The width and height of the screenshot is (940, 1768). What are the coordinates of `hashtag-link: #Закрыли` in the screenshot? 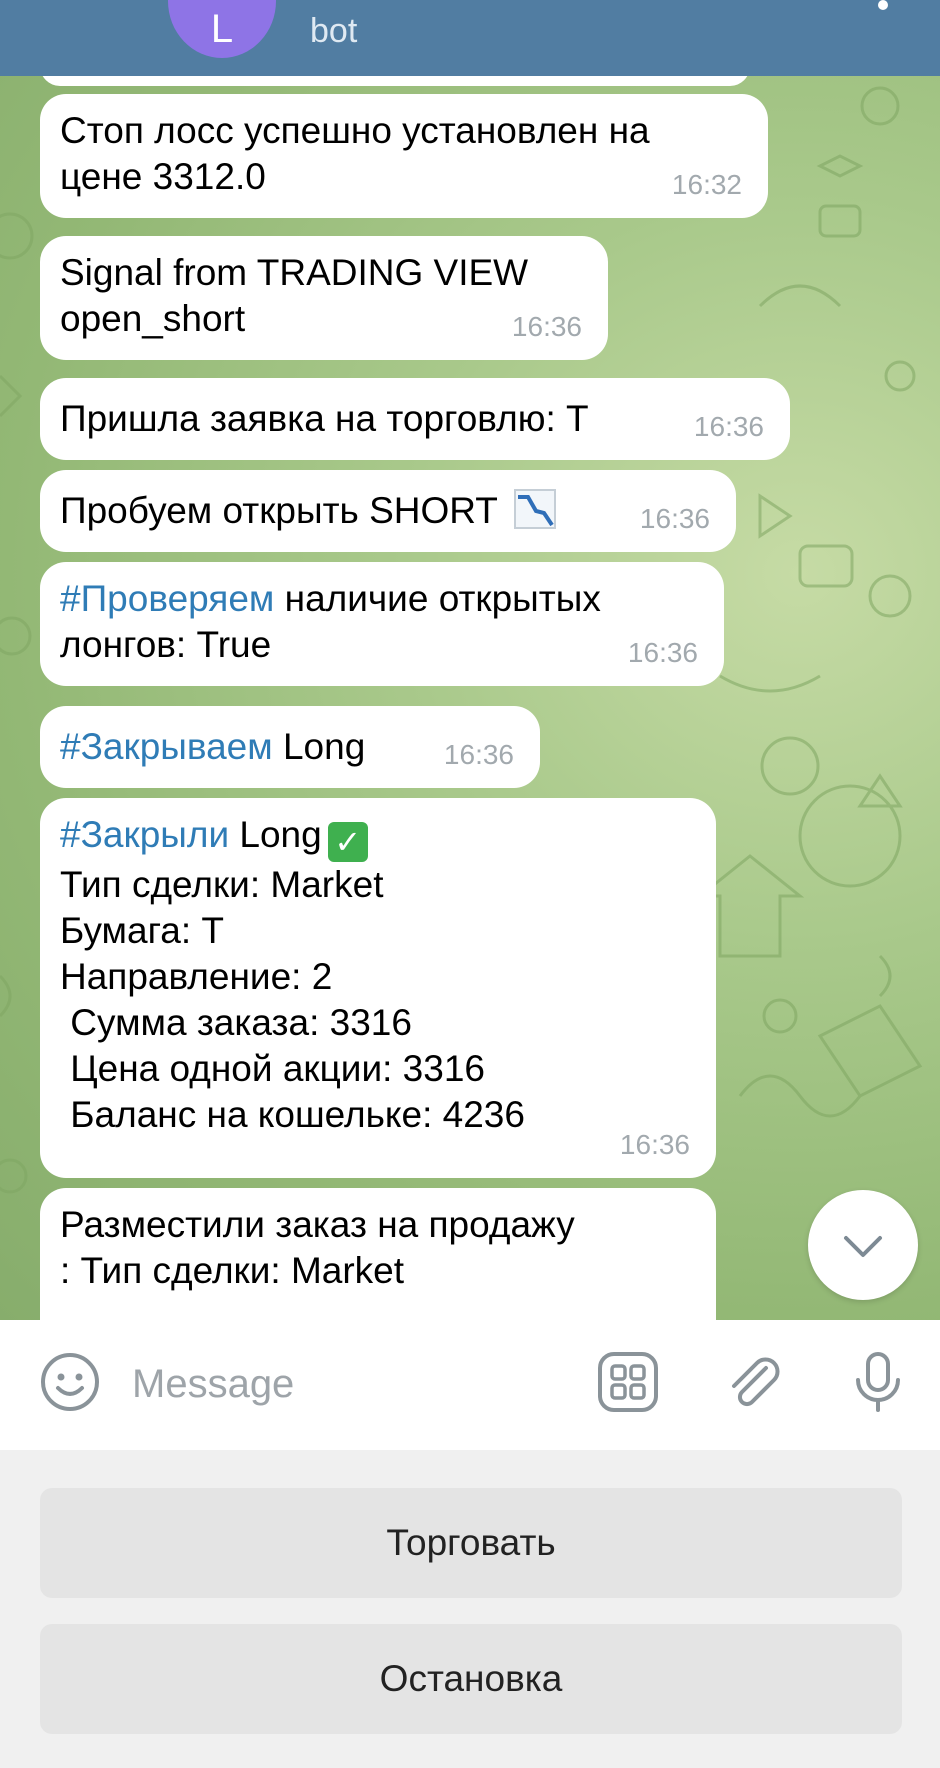 It's located at (144, 834).